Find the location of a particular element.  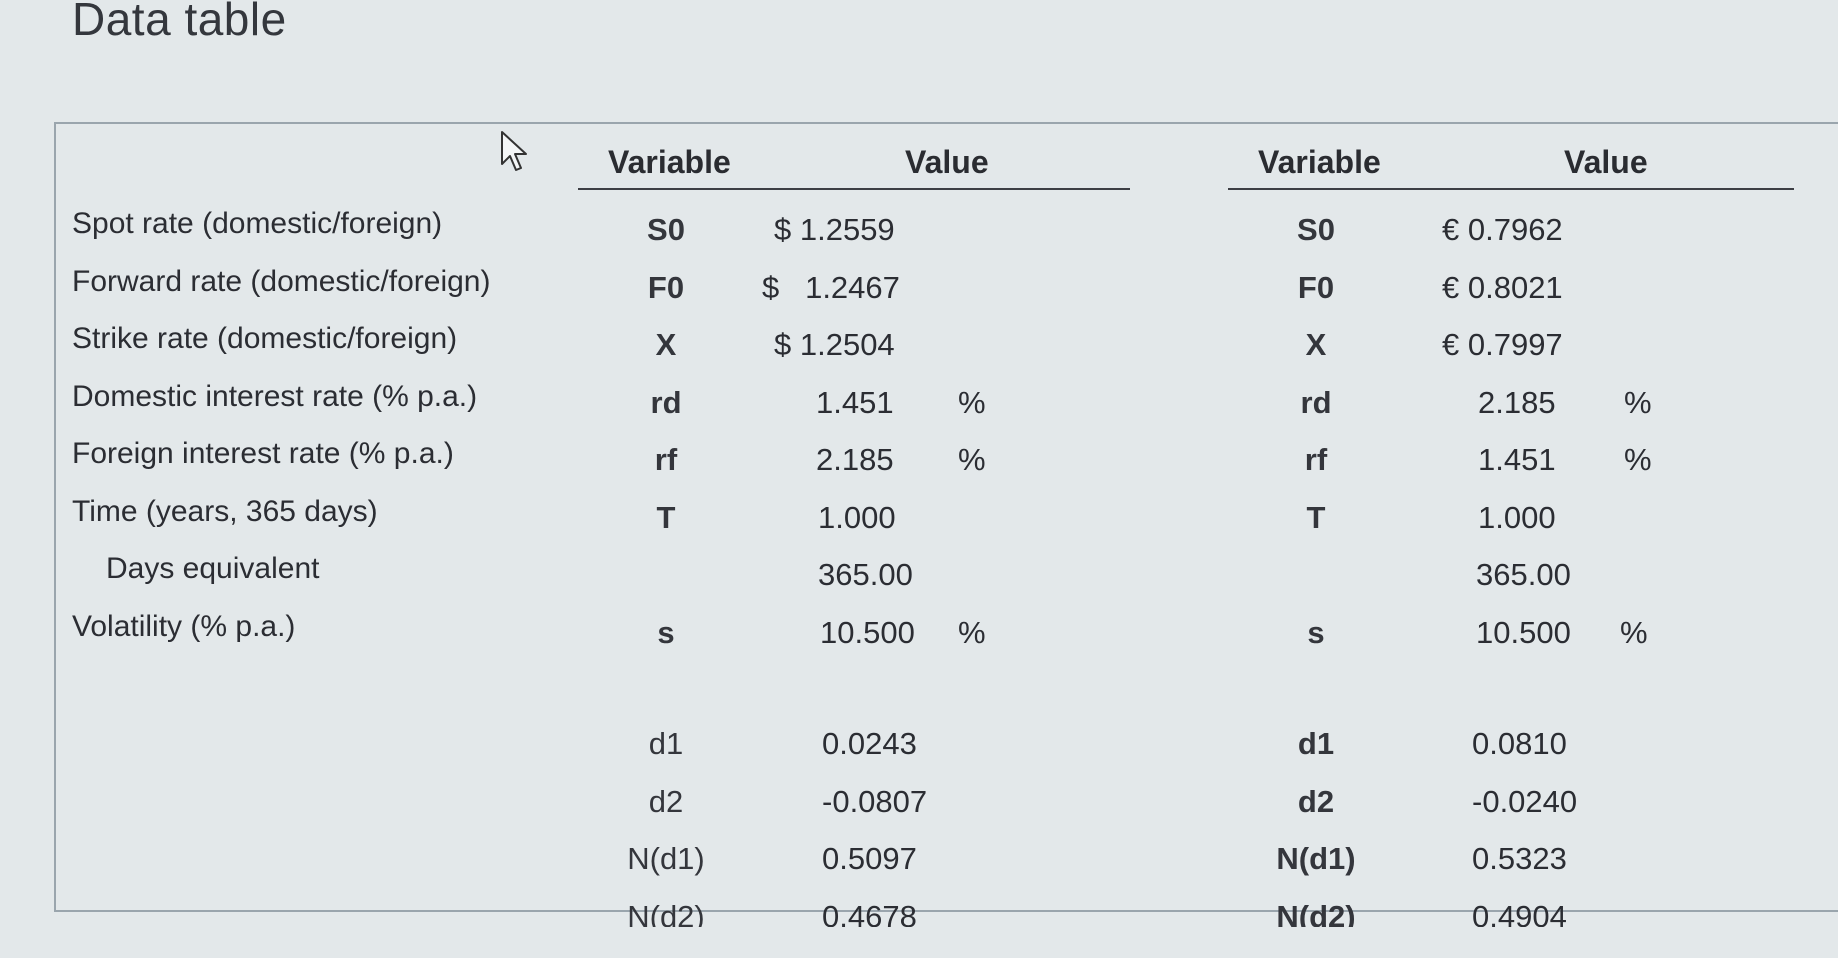

row-label-strike-rate: Strike rate (domestic/foreign) is located at coordinates (265, 338).